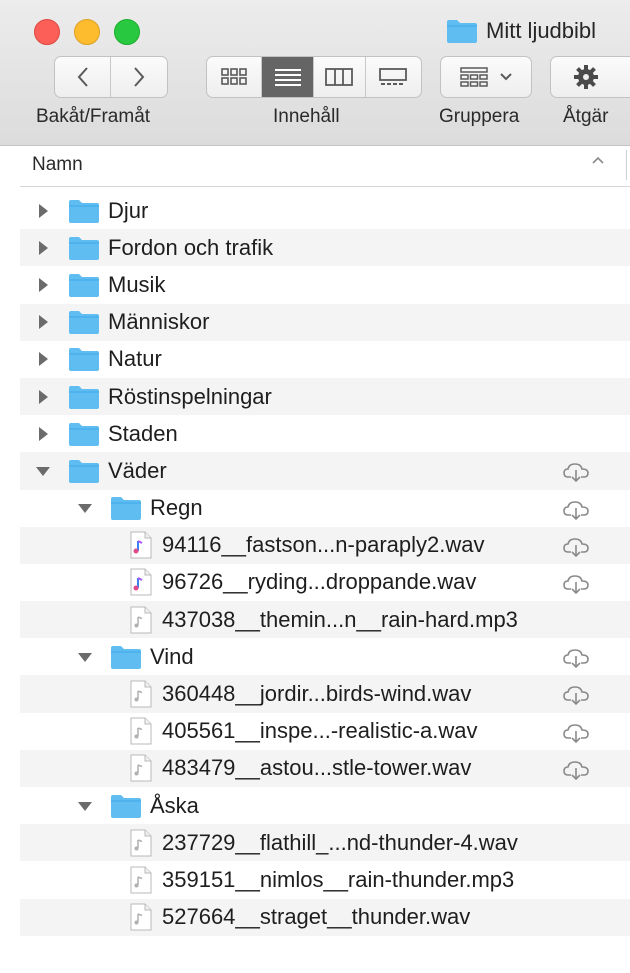 The width and height of the screenshot is (630, 973). What do you see at coordinates (338, 879) in the screenshot?
I see `item-name: 359151__nimlos__rain-thunder.mp3` at bounding box center [338, 879].